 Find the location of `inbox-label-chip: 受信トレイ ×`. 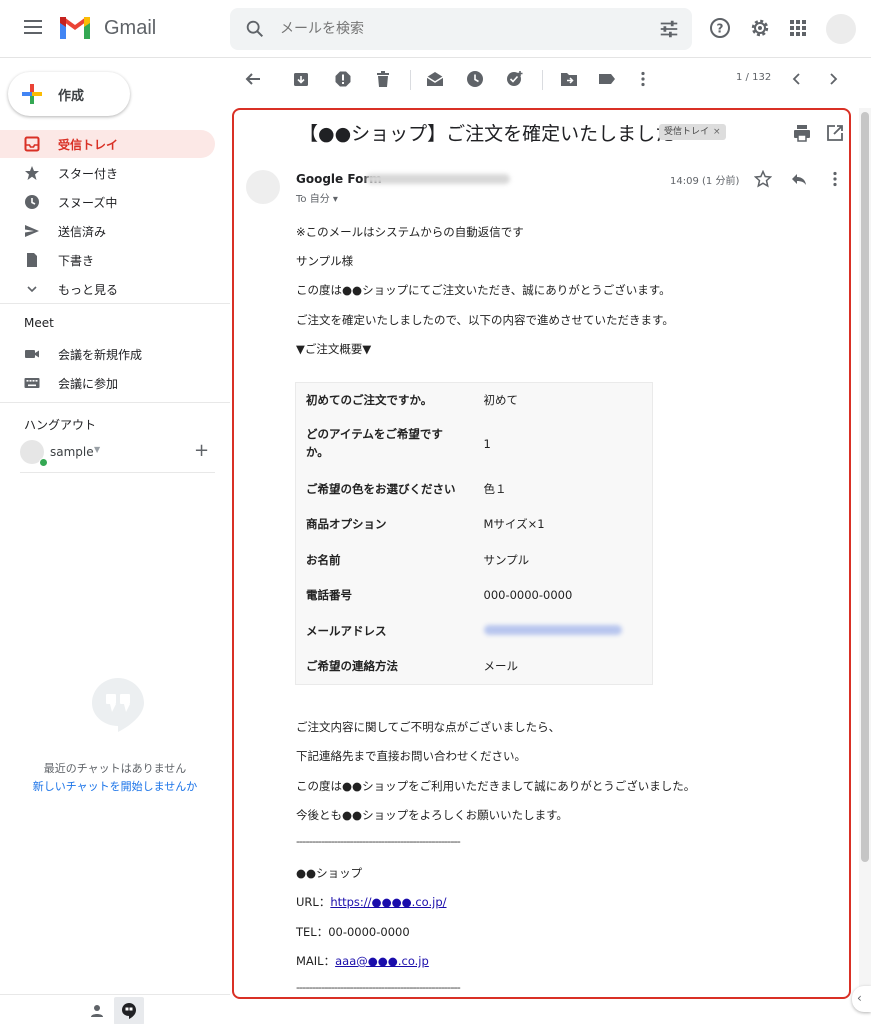

inbox-label-chip: 受信トレイ × is located at coordinates (692, 132).